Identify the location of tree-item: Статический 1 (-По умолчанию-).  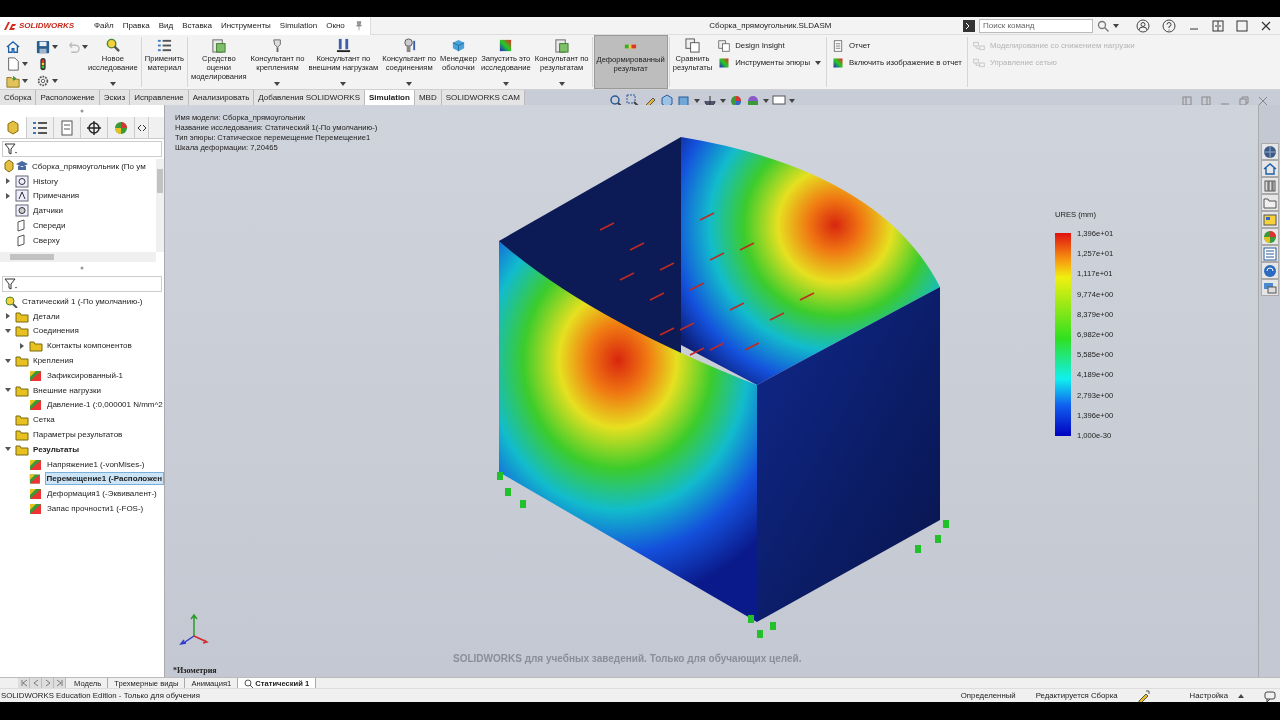
(82, 301).